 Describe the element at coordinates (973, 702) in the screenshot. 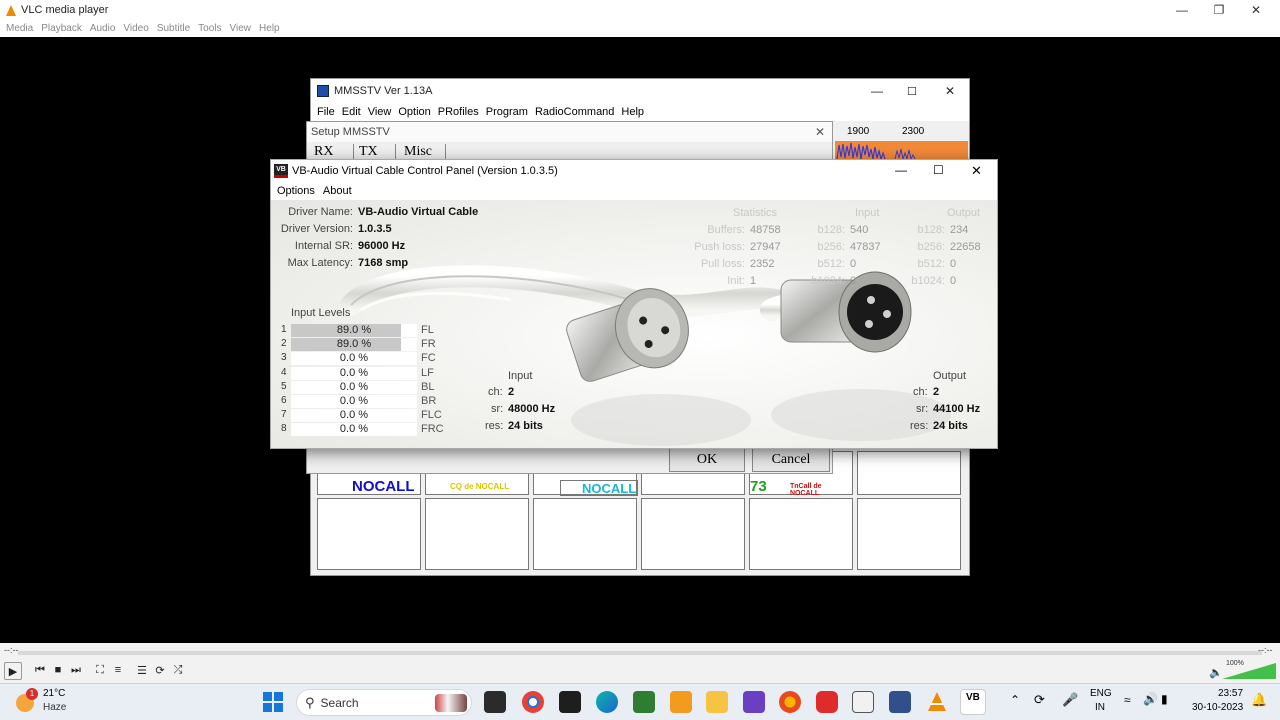

I see `vb-audio-taskbar-icon: VB` at that location.